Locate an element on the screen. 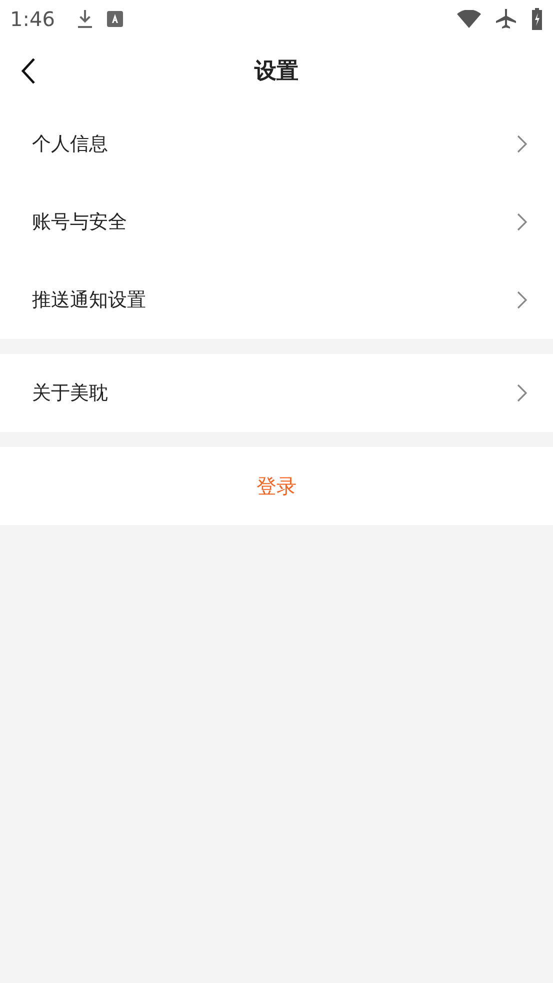 This screenshot has width=553, height=983. download-icon is located at coordinates (84, 18).